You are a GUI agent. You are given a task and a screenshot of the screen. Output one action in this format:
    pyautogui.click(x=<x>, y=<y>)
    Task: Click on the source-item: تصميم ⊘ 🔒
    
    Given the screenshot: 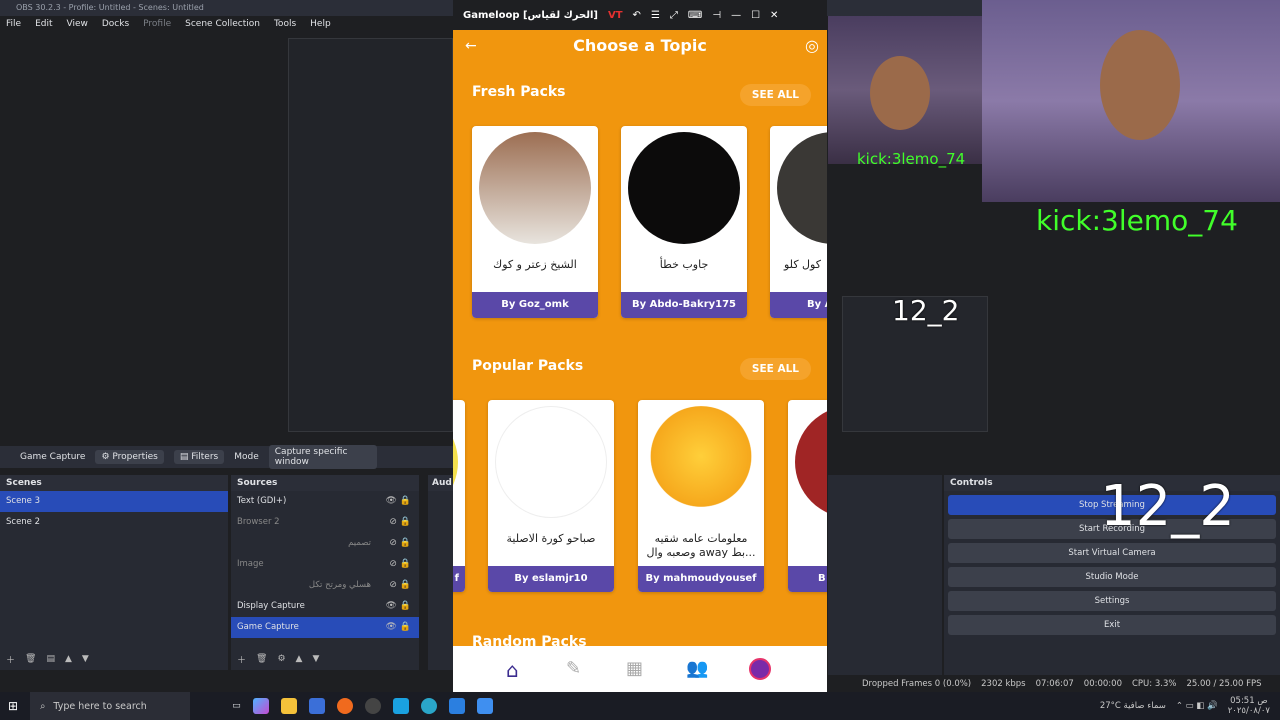 What is the action you would take?
    pyautogui.click(x=325, y=543)
    